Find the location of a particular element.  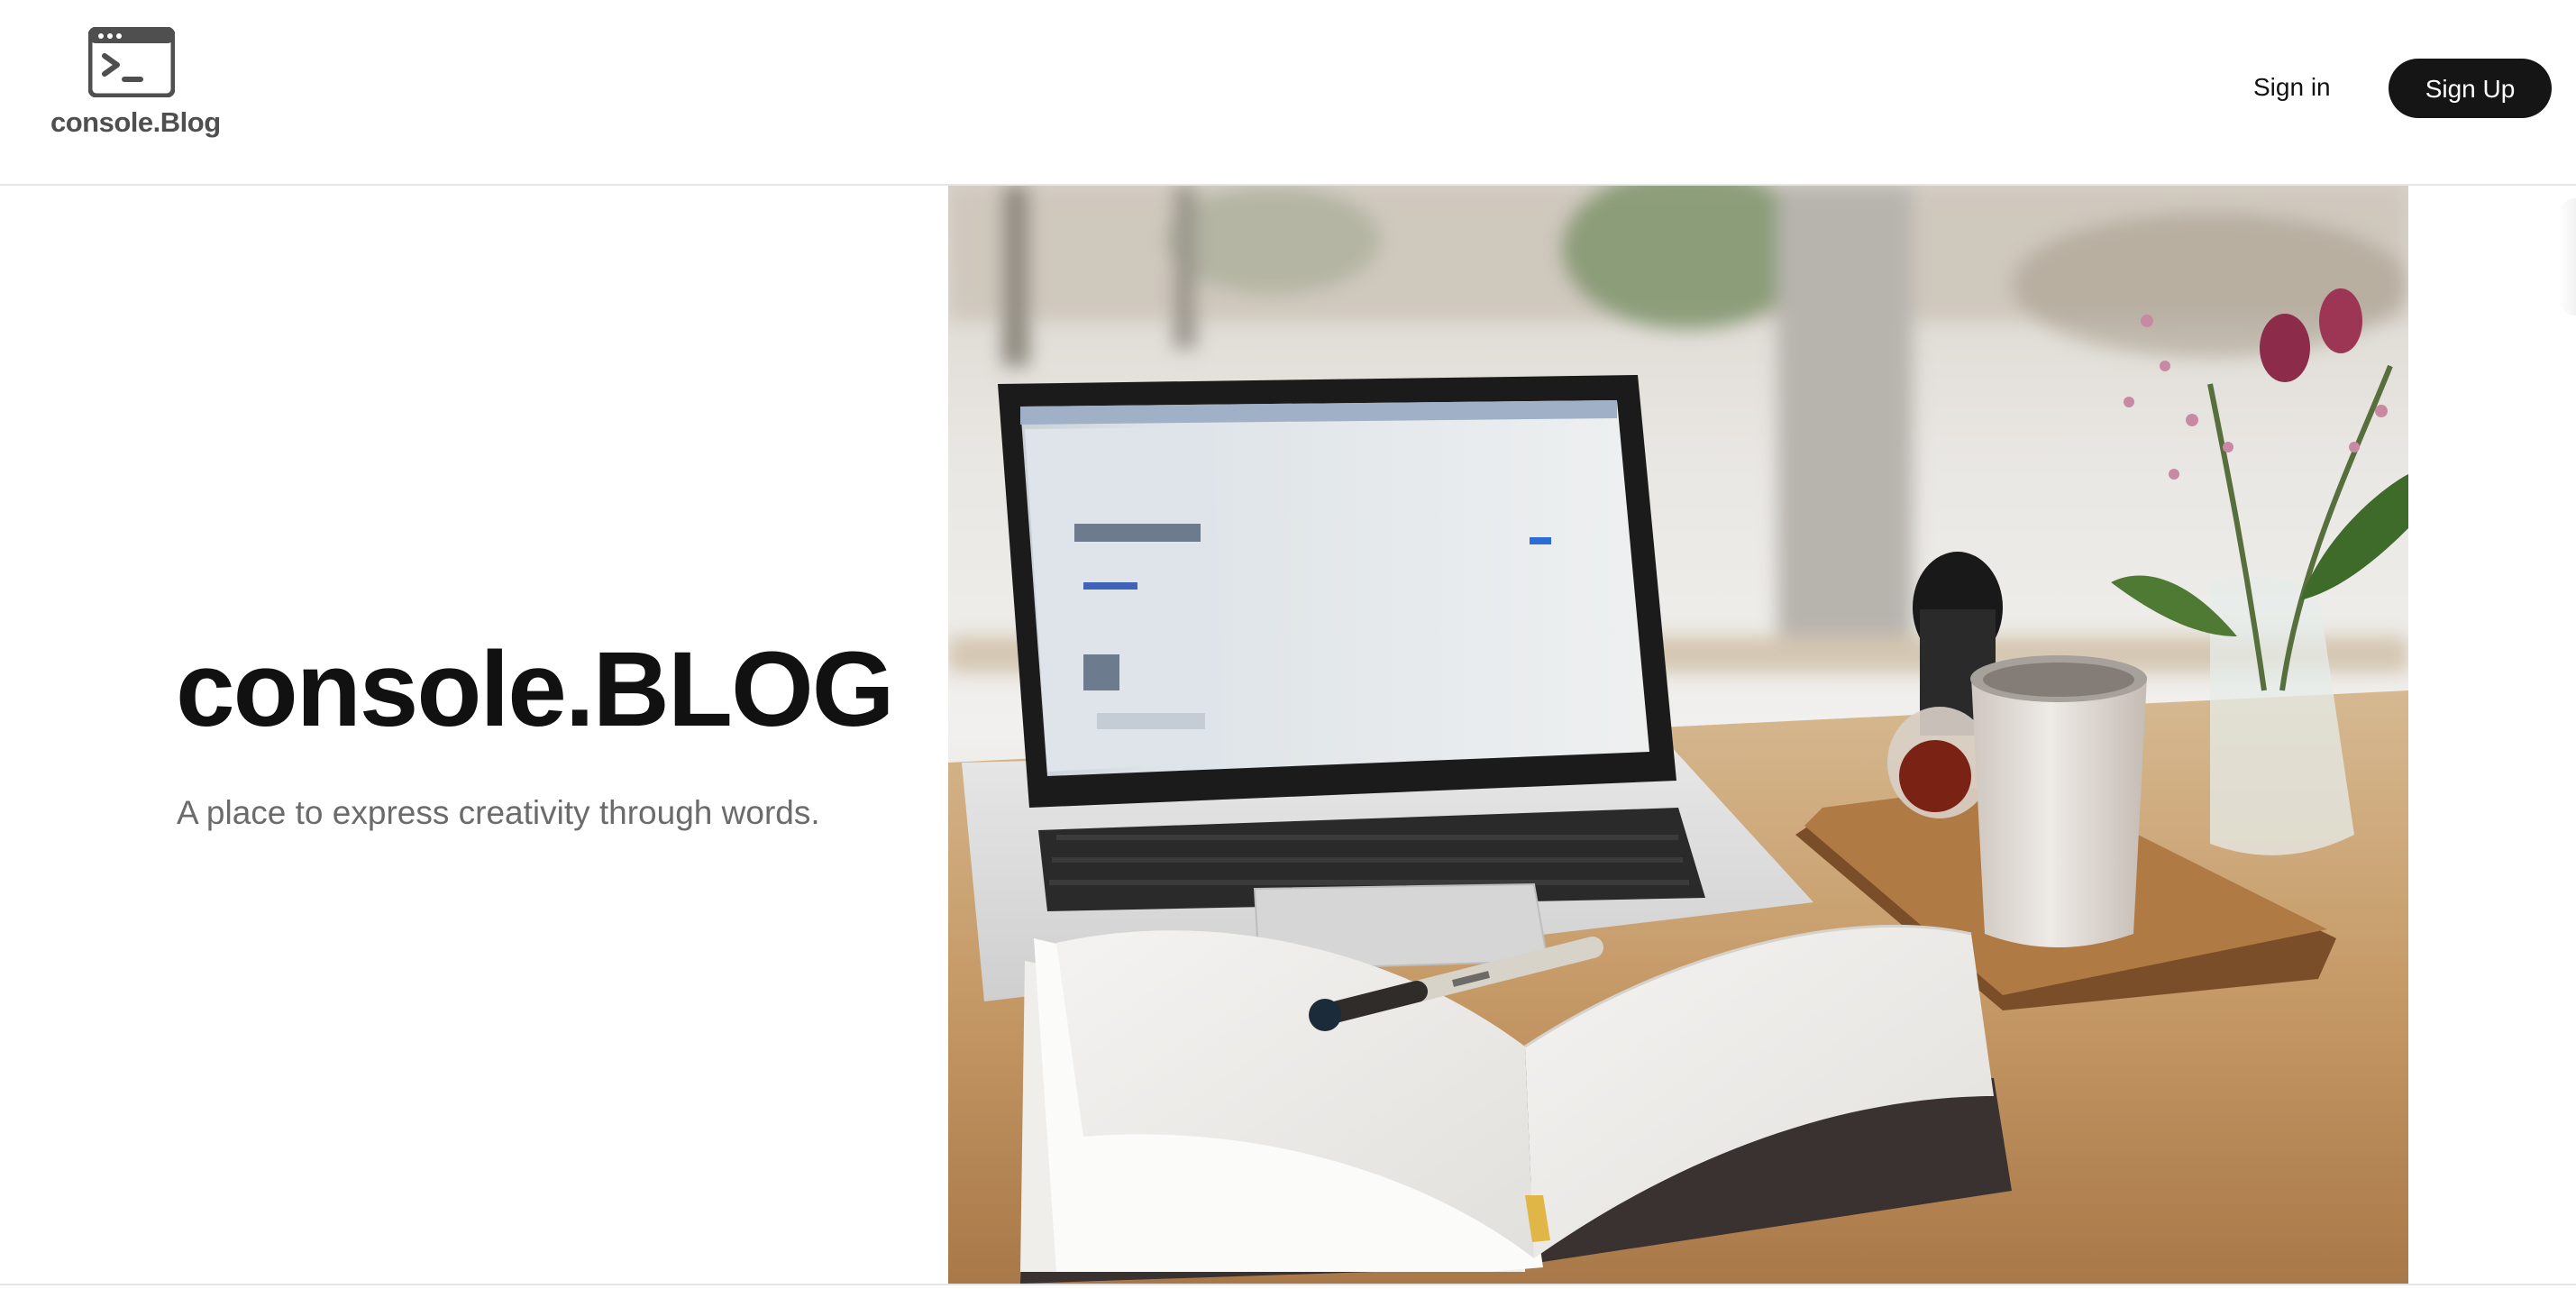

brand-name: console.Blog is located at coordinates (135, 122).